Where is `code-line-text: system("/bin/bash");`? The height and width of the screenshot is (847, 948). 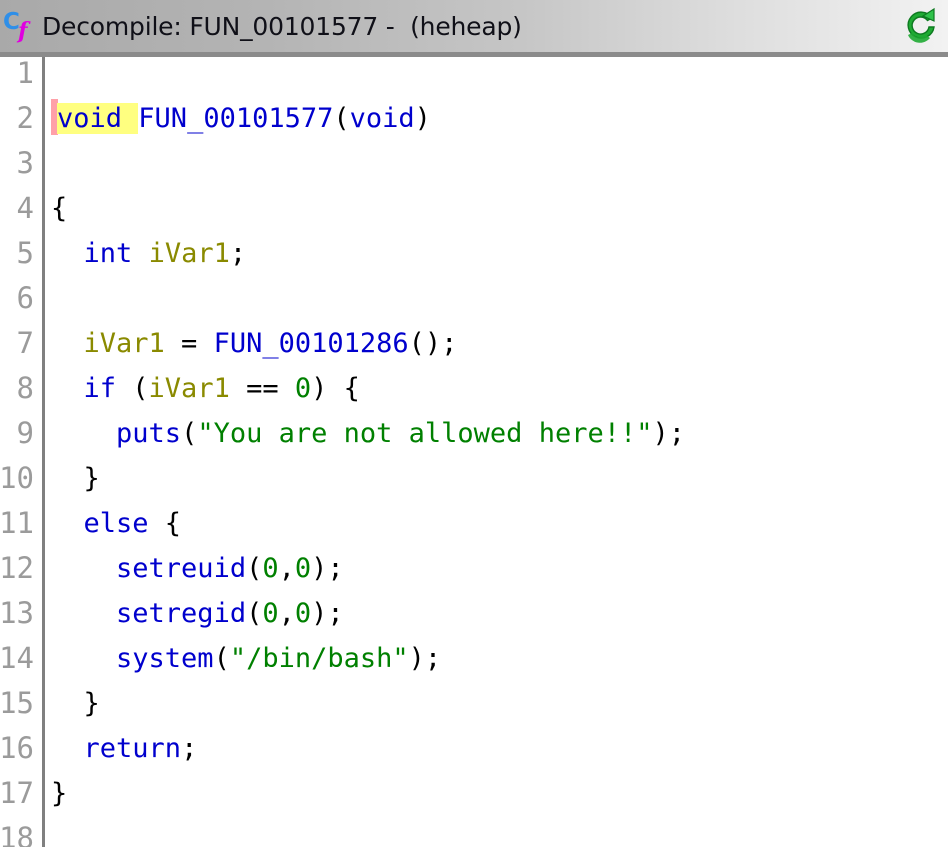 code-line-text: system("/bin/bash"); is located at coordinates (495, 658).